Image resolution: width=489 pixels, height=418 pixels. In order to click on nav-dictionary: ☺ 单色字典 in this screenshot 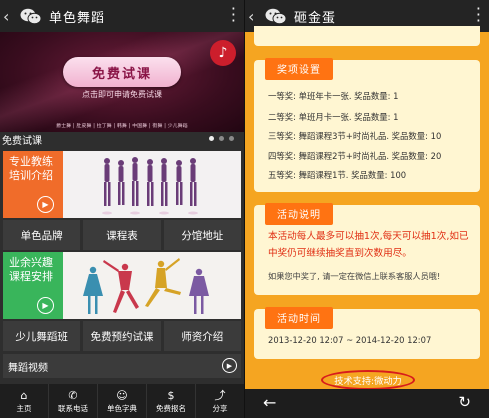, I will do `click(122, 401)`.